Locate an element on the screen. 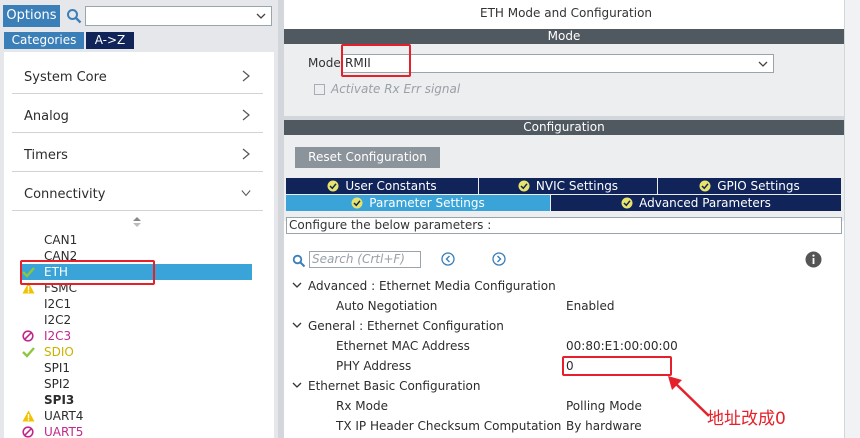 Image resolution: width=860 pixels, height=438 pixels. vertical-scrollbar is located at coordinates (852, 219).